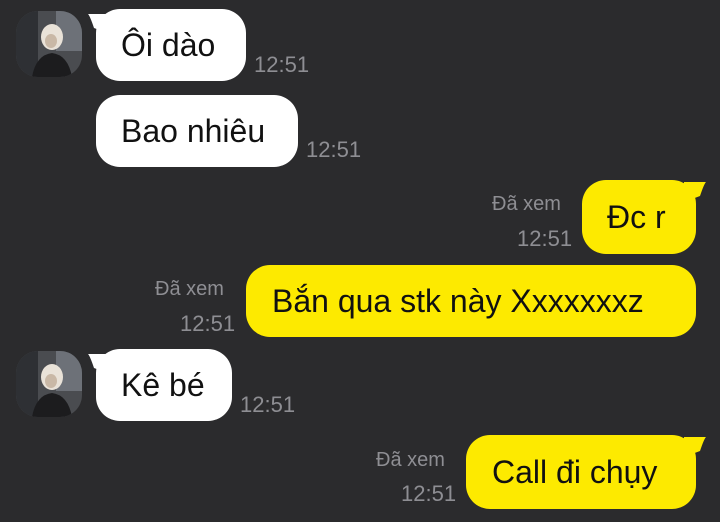 The image size is (720, 522). What do you see at coordinates (193, 131) in the screenshot?
I see `message-text: Bao nhiêu` at bounding box center [193, 131].